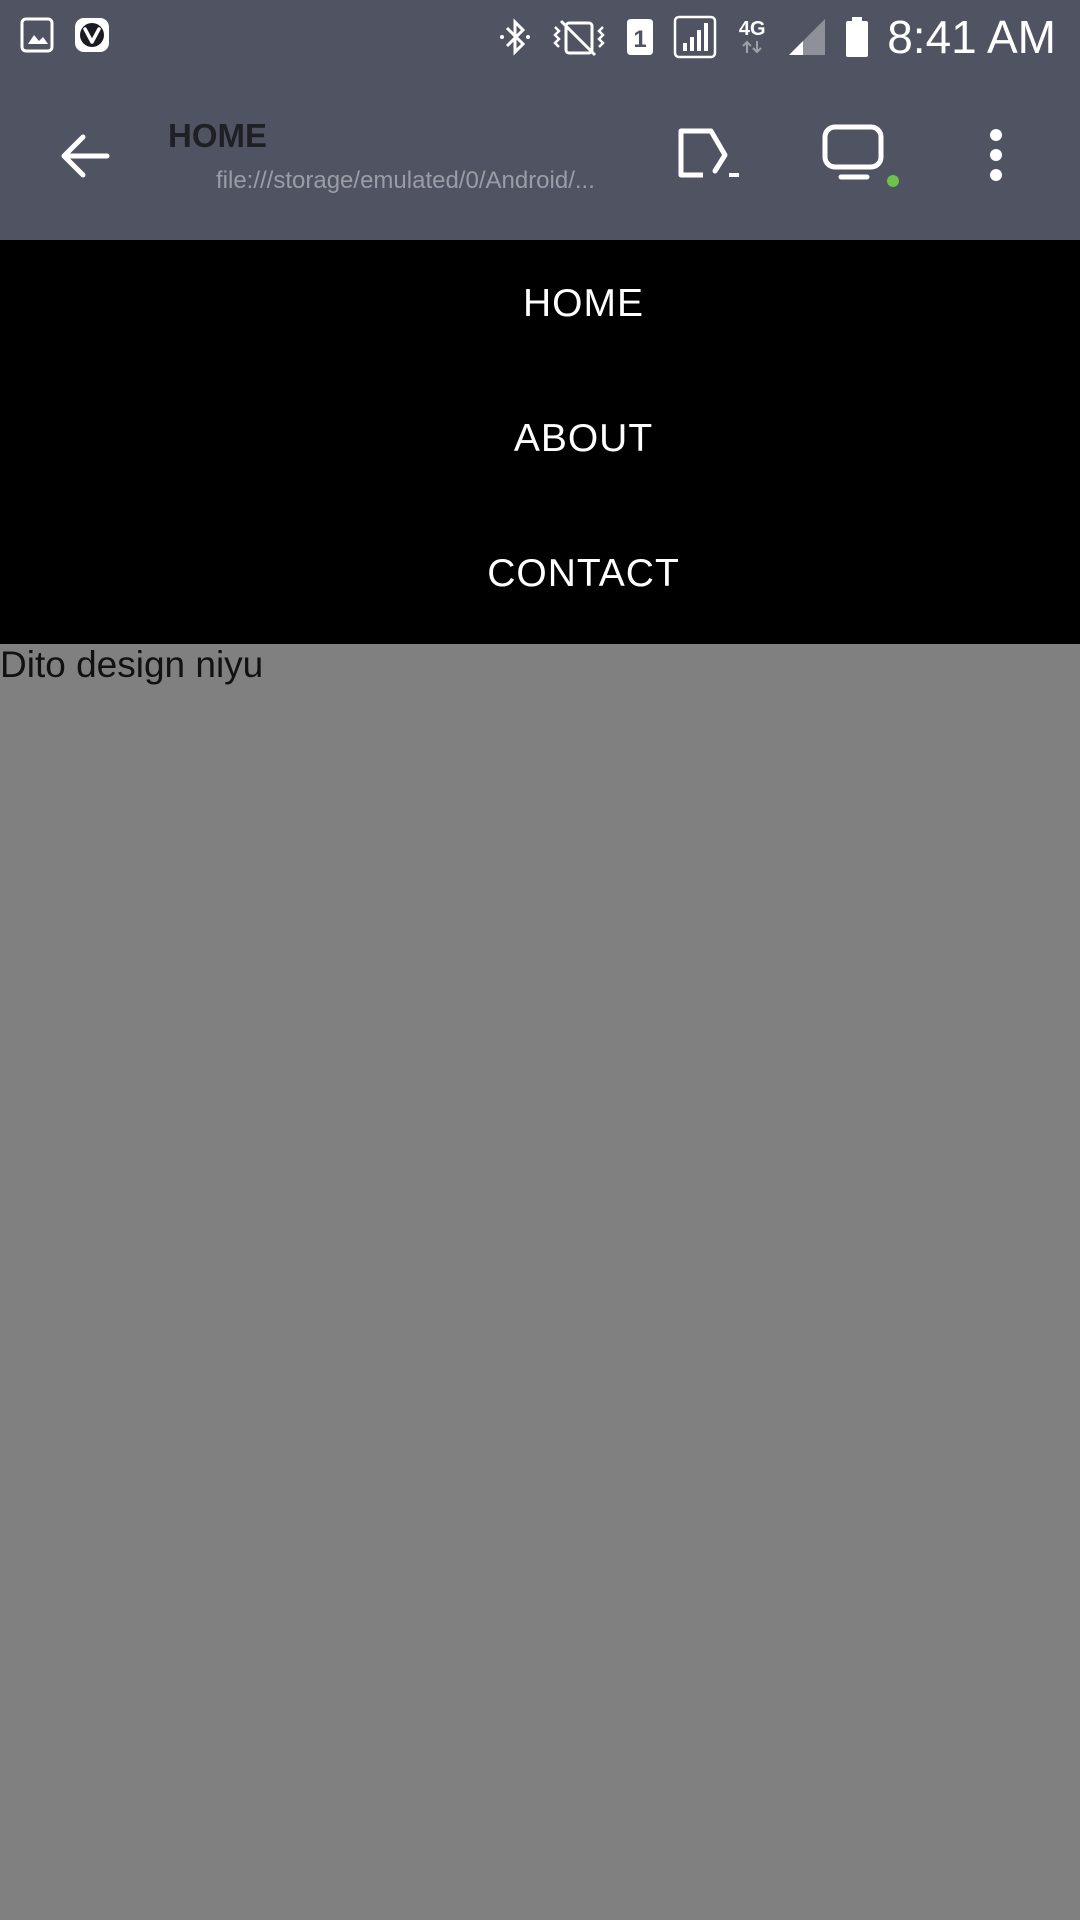  I want to click on sim-icon: 1, so click(640, 37).